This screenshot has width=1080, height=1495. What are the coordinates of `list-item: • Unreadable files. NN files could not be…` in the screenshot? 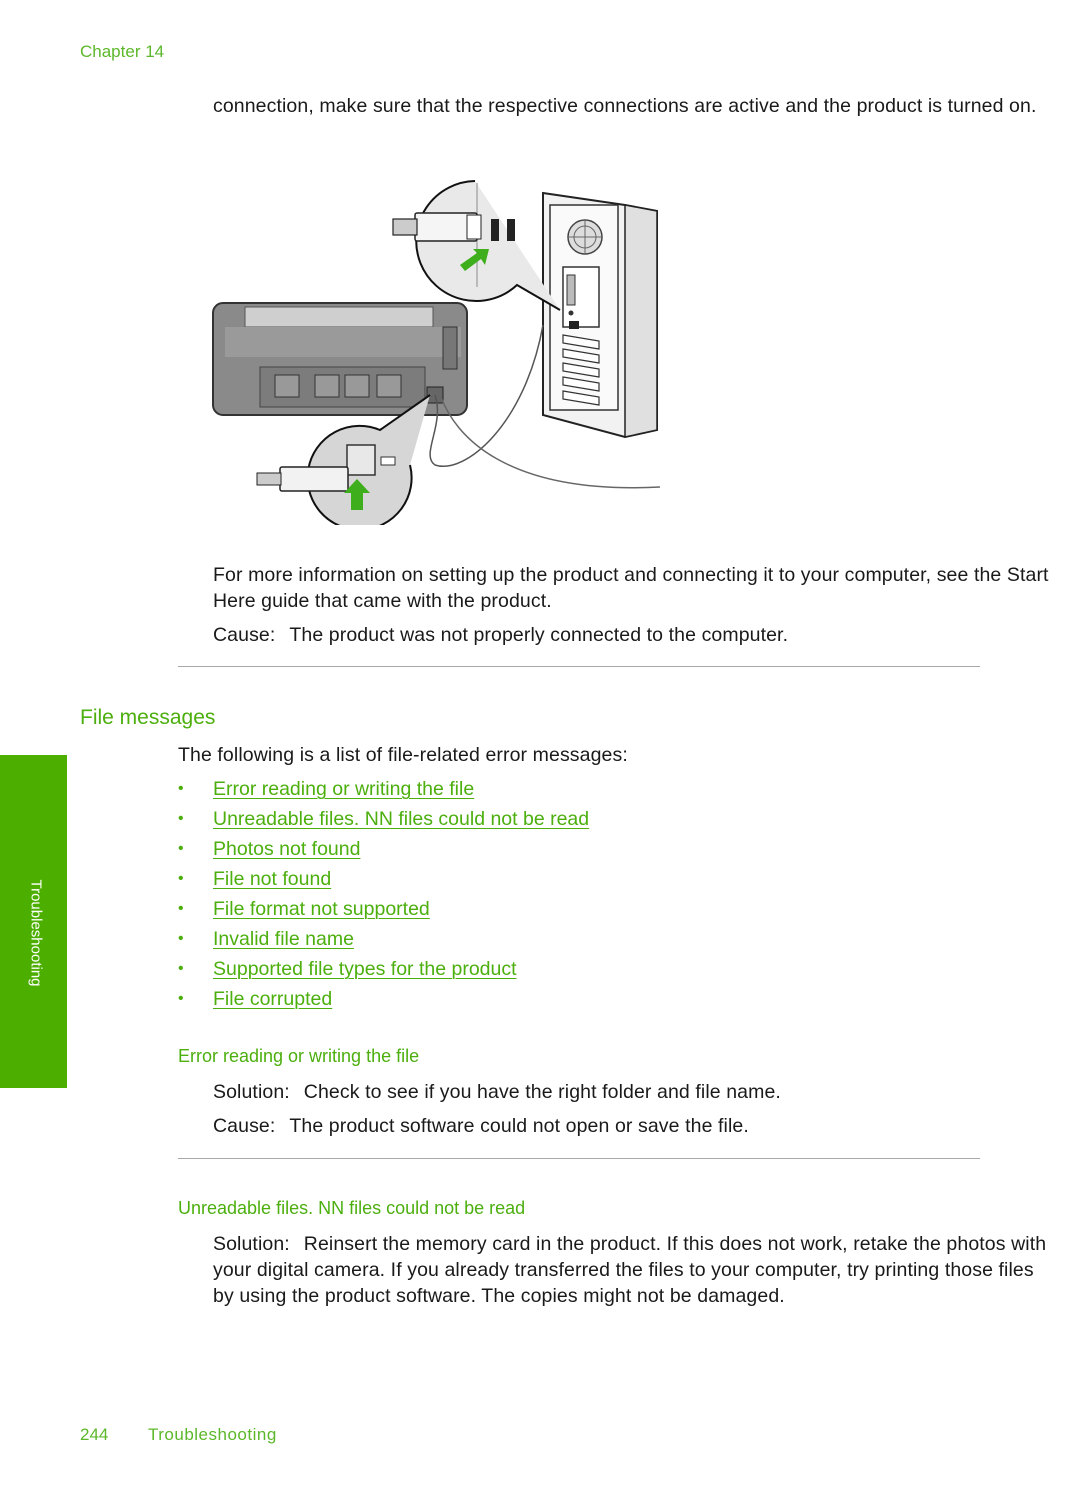 It's located at (383, 821).